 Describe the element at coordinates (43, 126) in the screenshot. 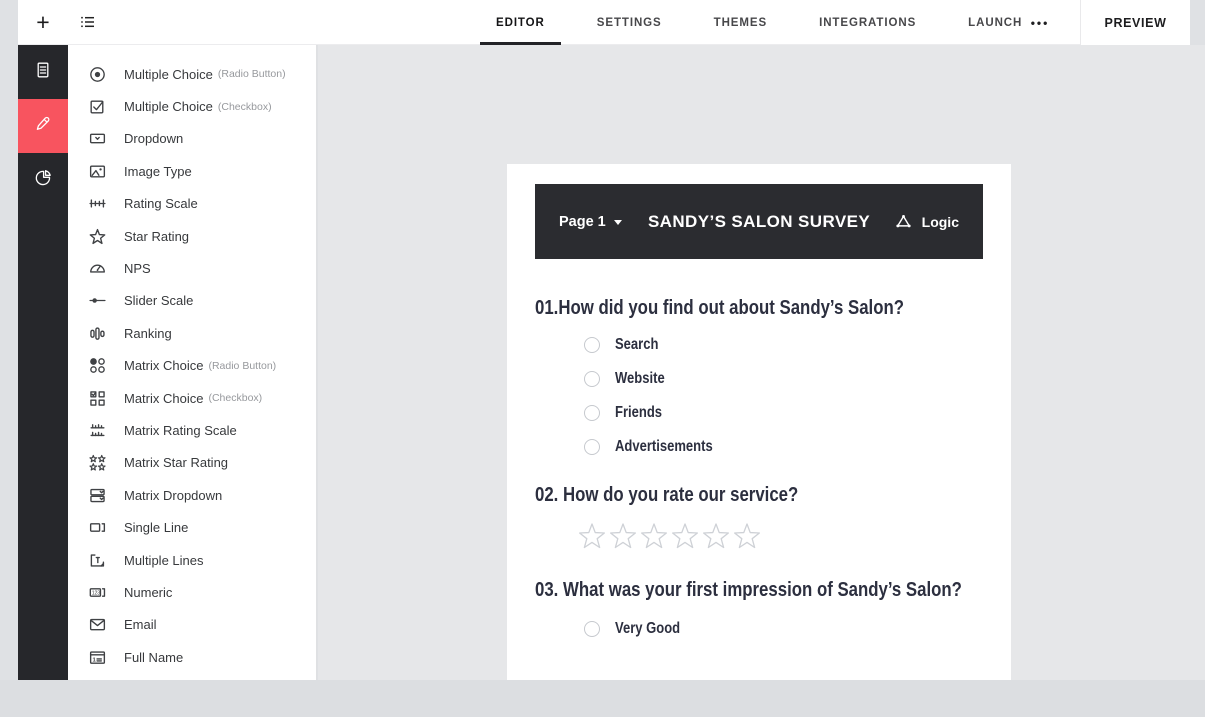

I see `rail-item-pencil` at that location.